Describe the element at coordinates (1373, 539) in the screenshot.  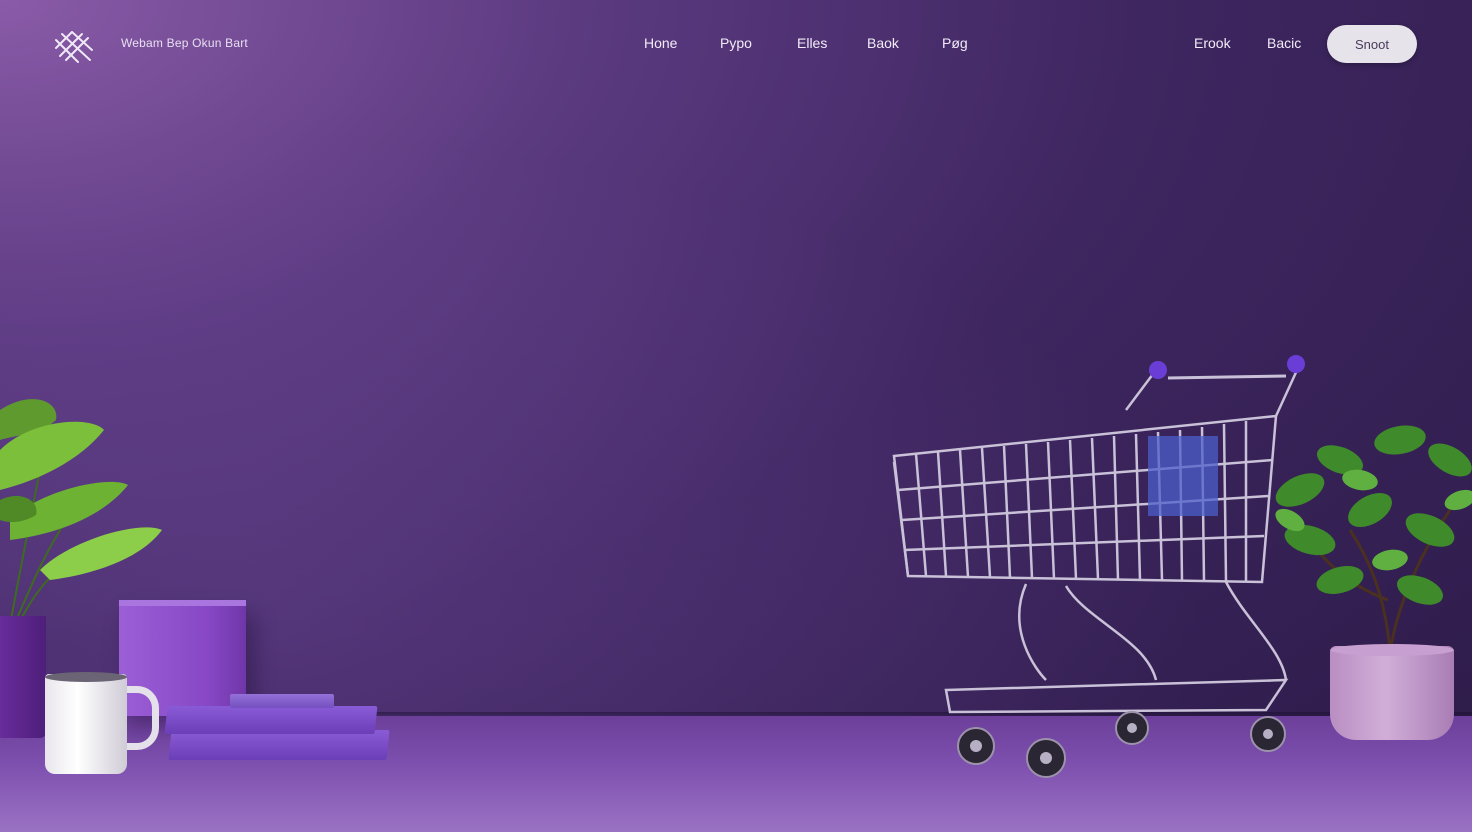
I see `right-plant-illustration` at that location.